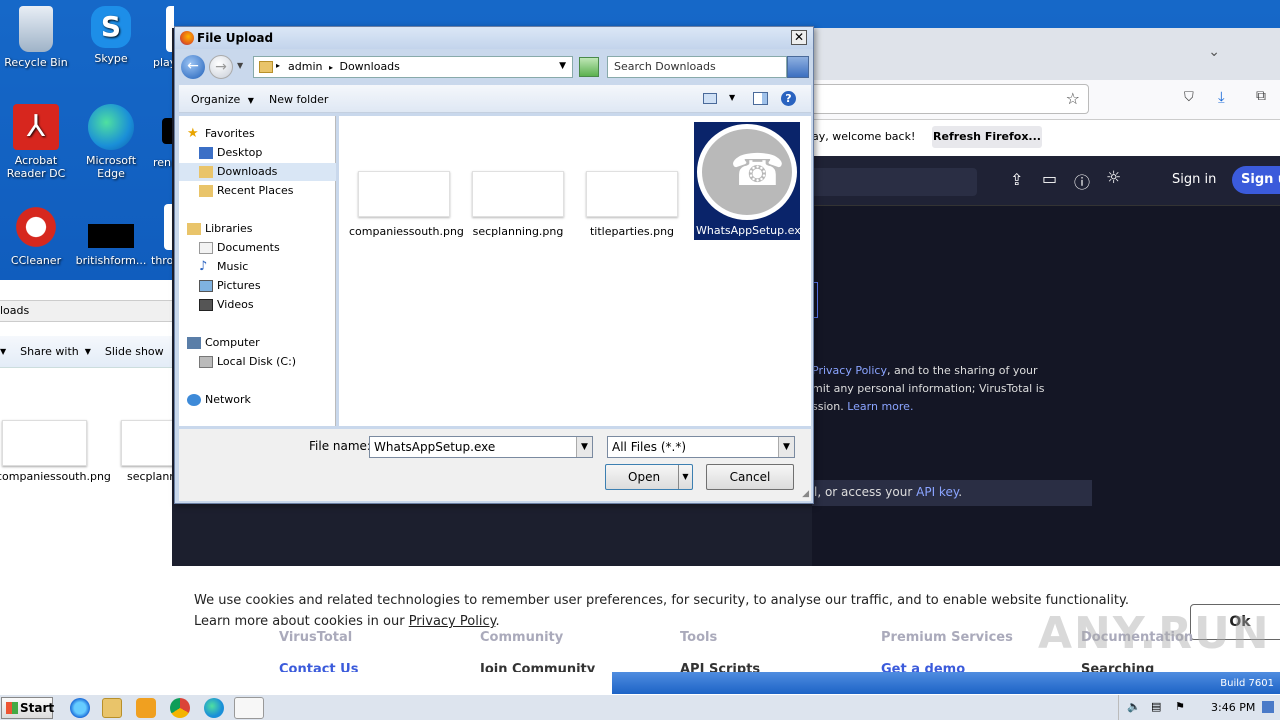  Describe the element at coordinates (701, 447) in the screenshot. I see `file-type-select: All Files (*.*) ▼` at that location.